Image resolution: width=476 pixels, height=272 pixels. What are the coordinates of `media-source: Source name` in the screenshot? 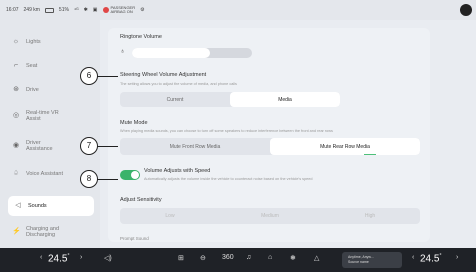 It's located at (358, 262).